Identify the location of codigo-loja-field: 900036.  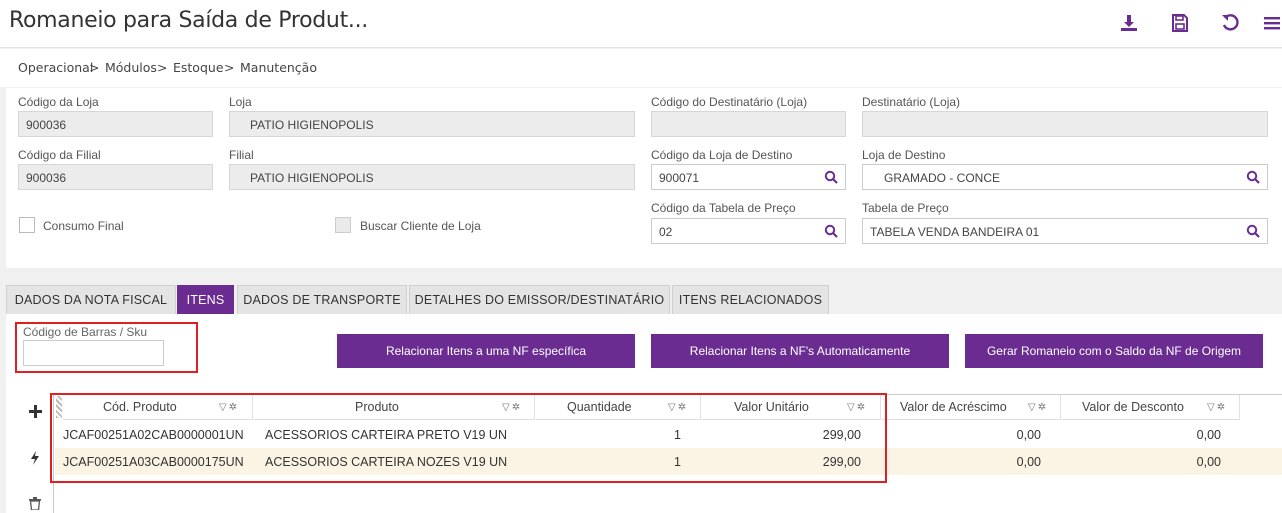
(115, 124).